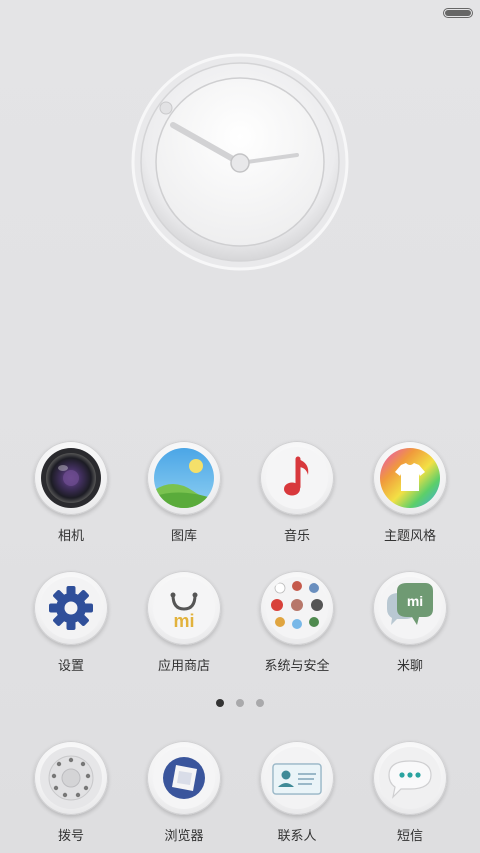 This screenshot has height=853, width=480. What do you see at coordinates (184, 608) in the screenshot?
I see `shopping-bag-icon: mi` at bounding box center [184, 608].